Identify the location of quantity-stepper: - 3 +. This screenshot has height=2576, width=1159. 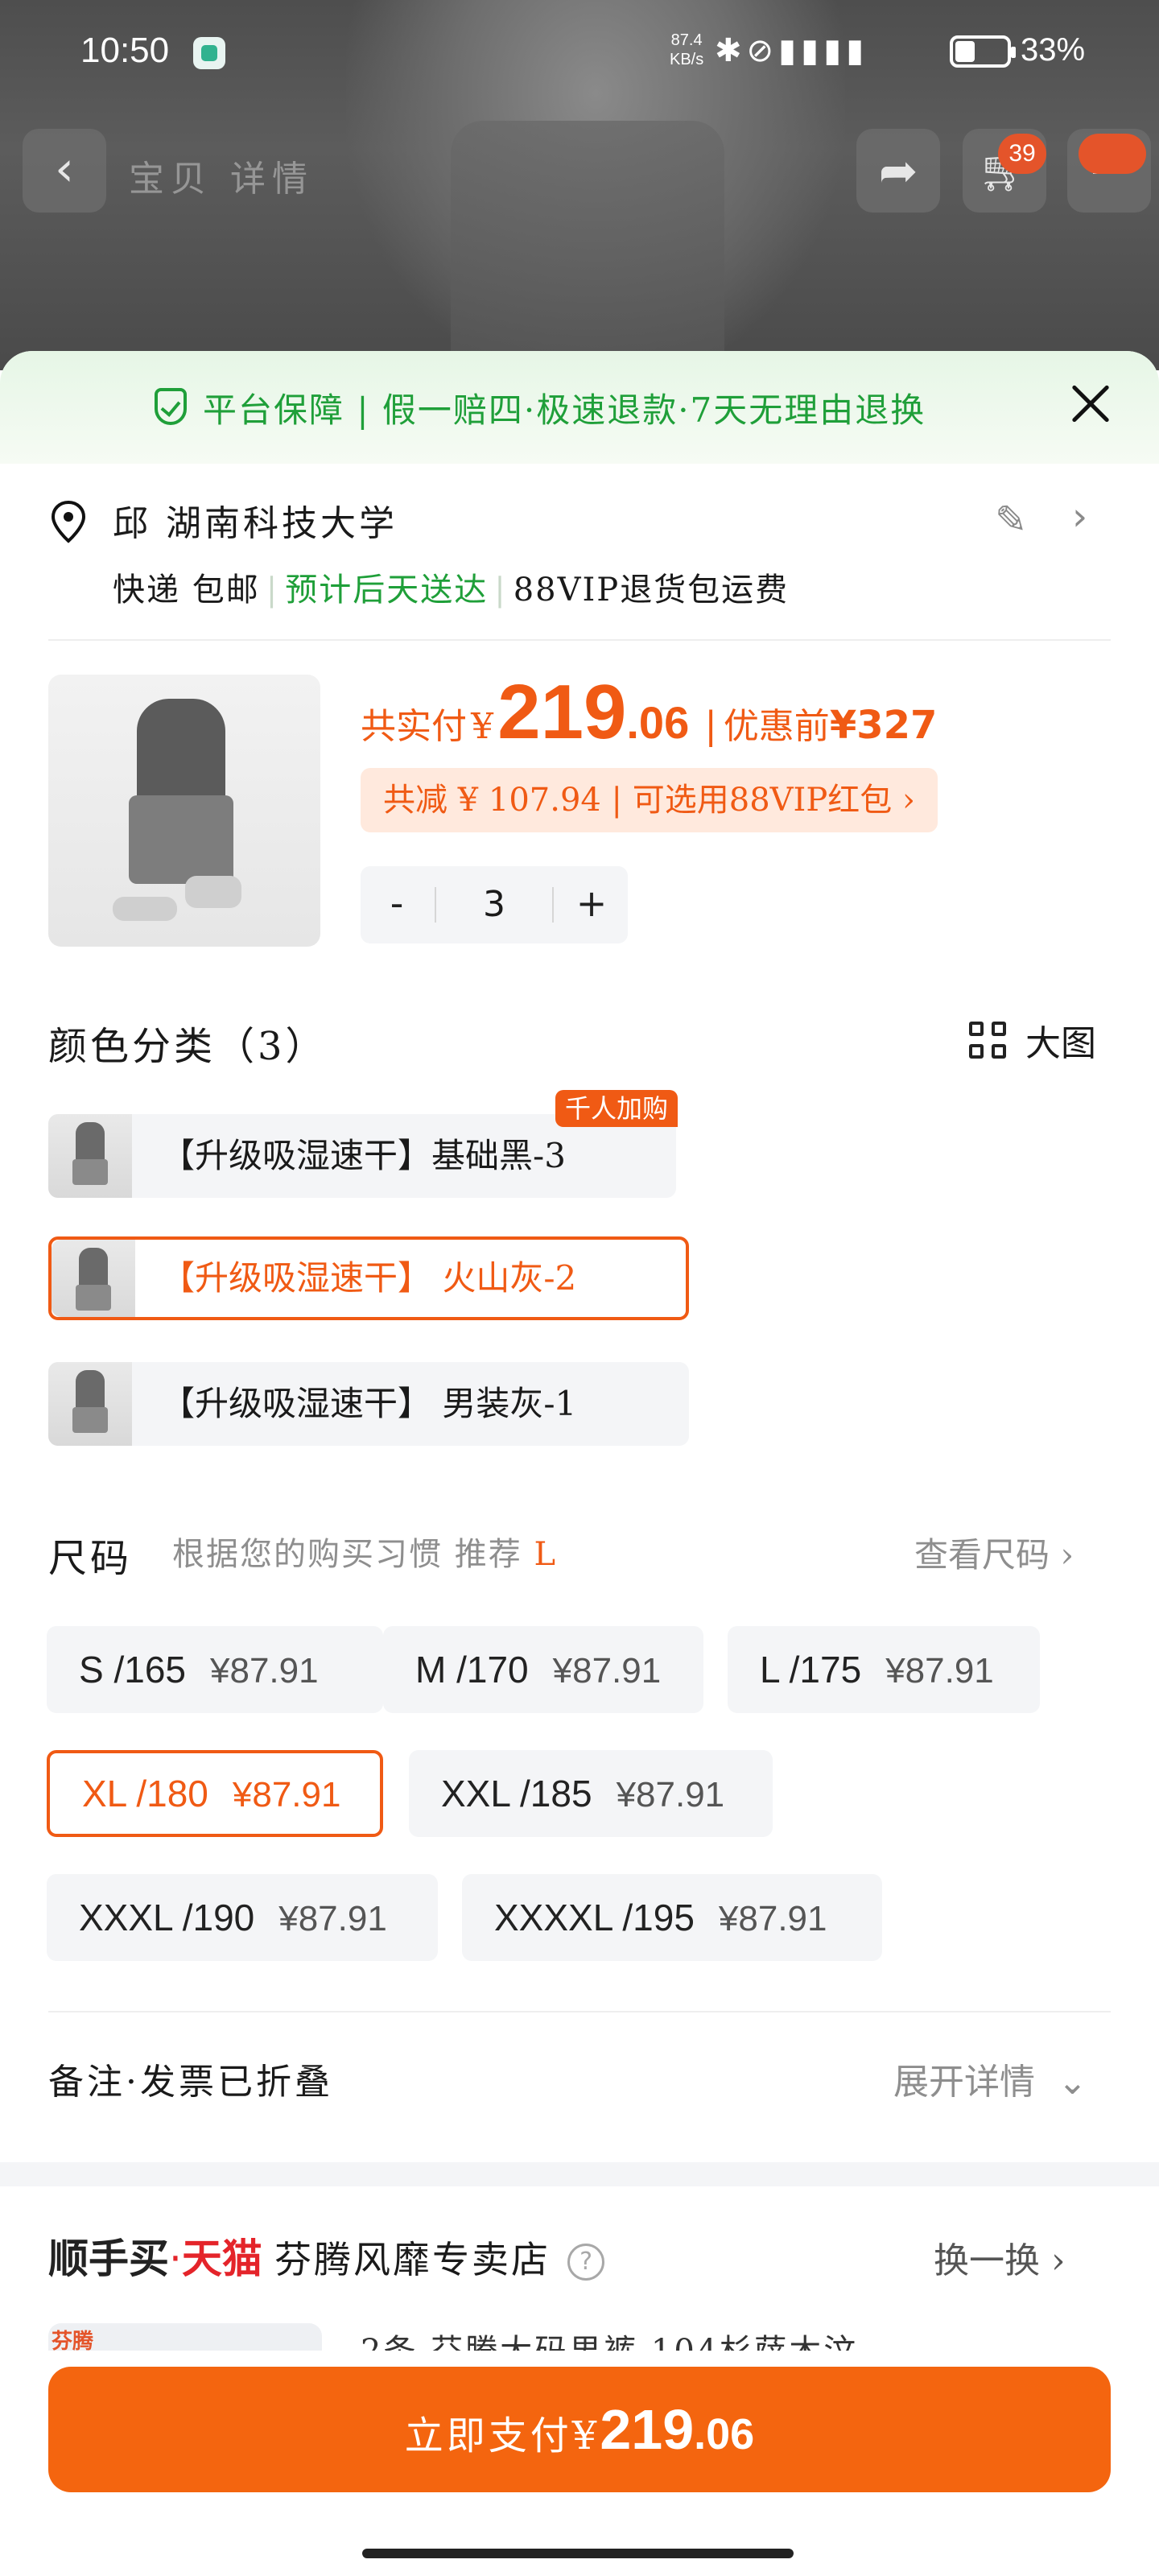
(494, 904).